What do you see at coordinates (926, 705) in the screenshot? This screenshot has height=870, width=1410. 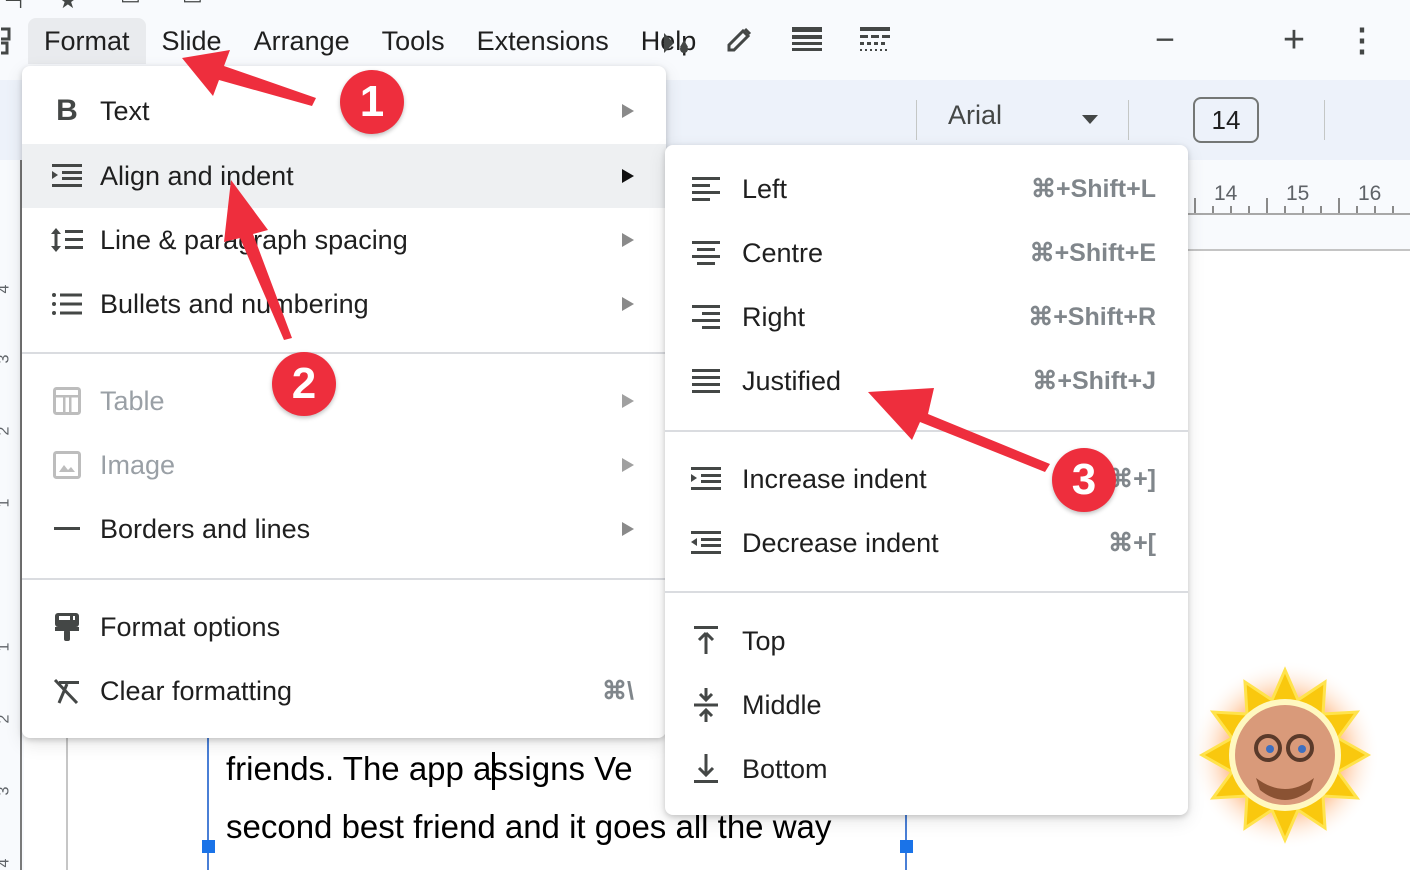 I see `menu-item-vertical-middle: Middle` at bounding box center [926, 705].